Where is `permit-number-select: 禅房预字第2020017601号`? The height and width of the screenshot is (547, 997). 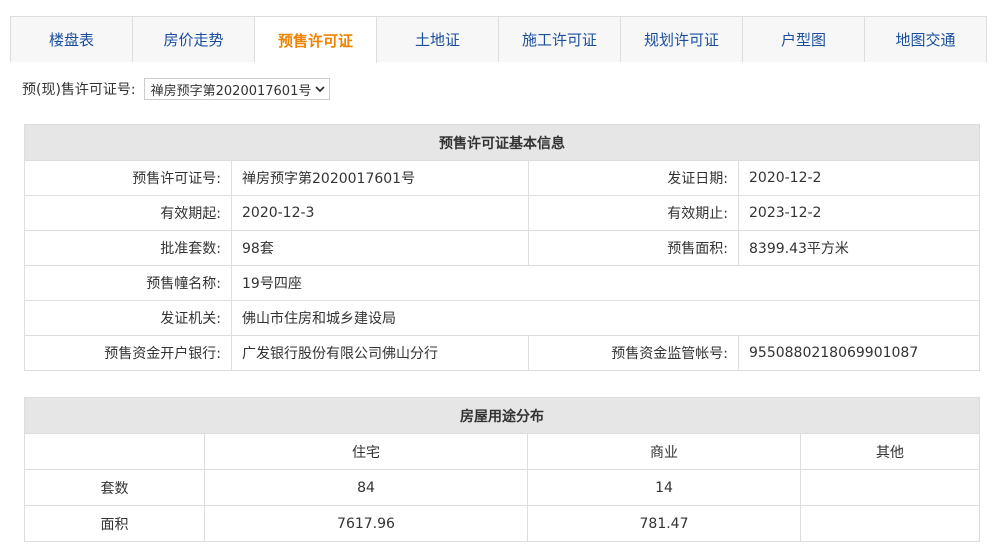 permit-number-select: 禅房预字第2020017601号 is located at coordinates (237, 89).